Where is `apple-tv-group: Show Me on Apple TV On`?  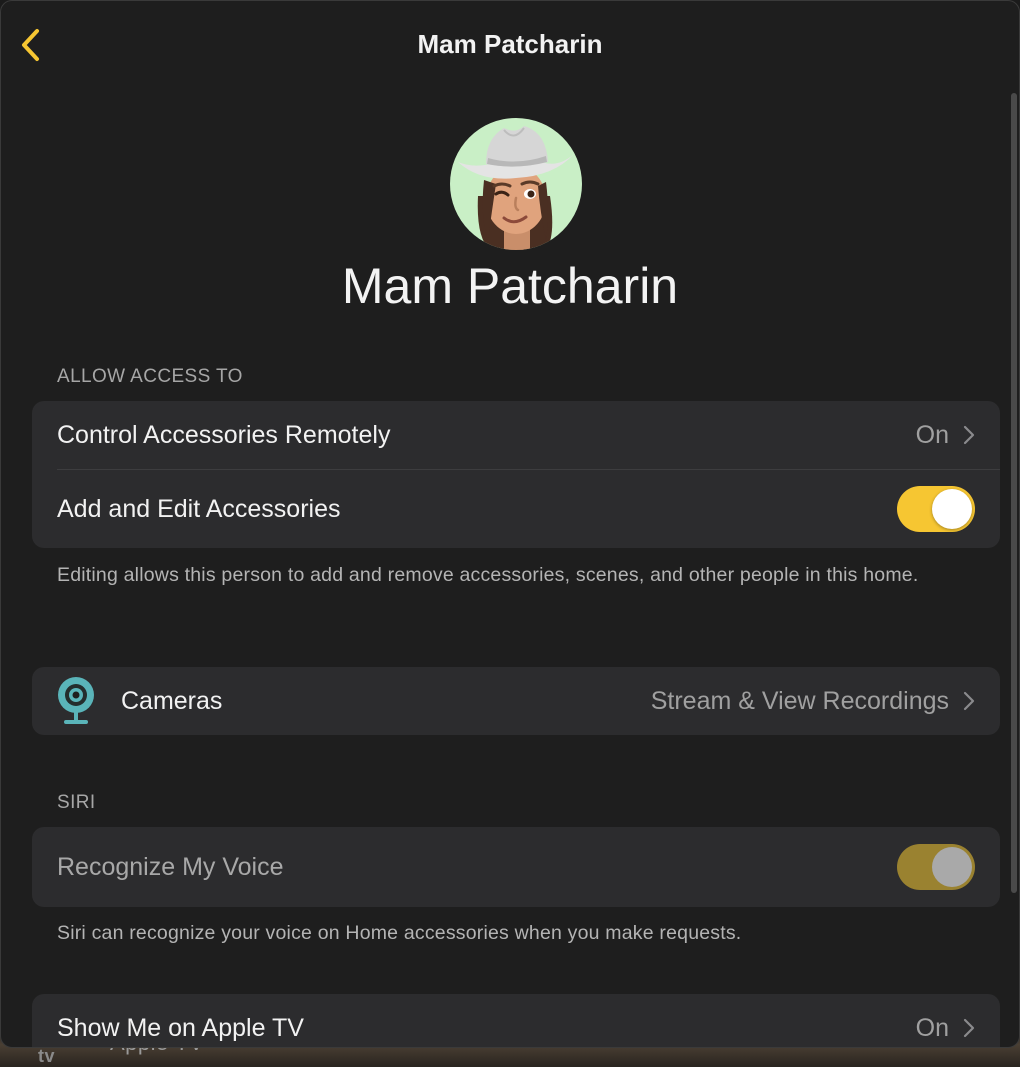
apple-tv-group: Show Me on Apple TV On is located at coordinates (516, 1020).